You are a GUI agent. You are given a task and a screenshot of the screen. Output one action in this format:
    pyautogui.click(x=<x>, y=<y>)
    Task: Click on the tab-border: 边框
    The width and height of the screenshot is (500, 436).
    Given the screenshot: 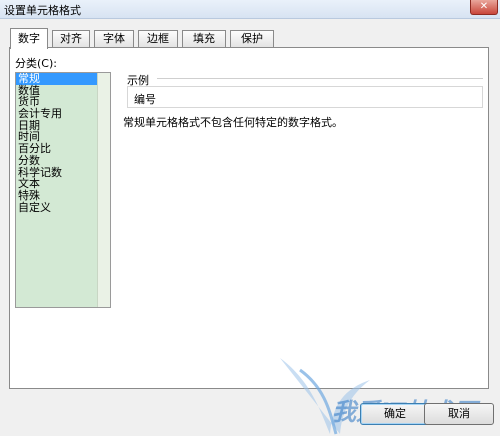 What is the action you would take?
    pyautogui.click(x=158, y=38)
    